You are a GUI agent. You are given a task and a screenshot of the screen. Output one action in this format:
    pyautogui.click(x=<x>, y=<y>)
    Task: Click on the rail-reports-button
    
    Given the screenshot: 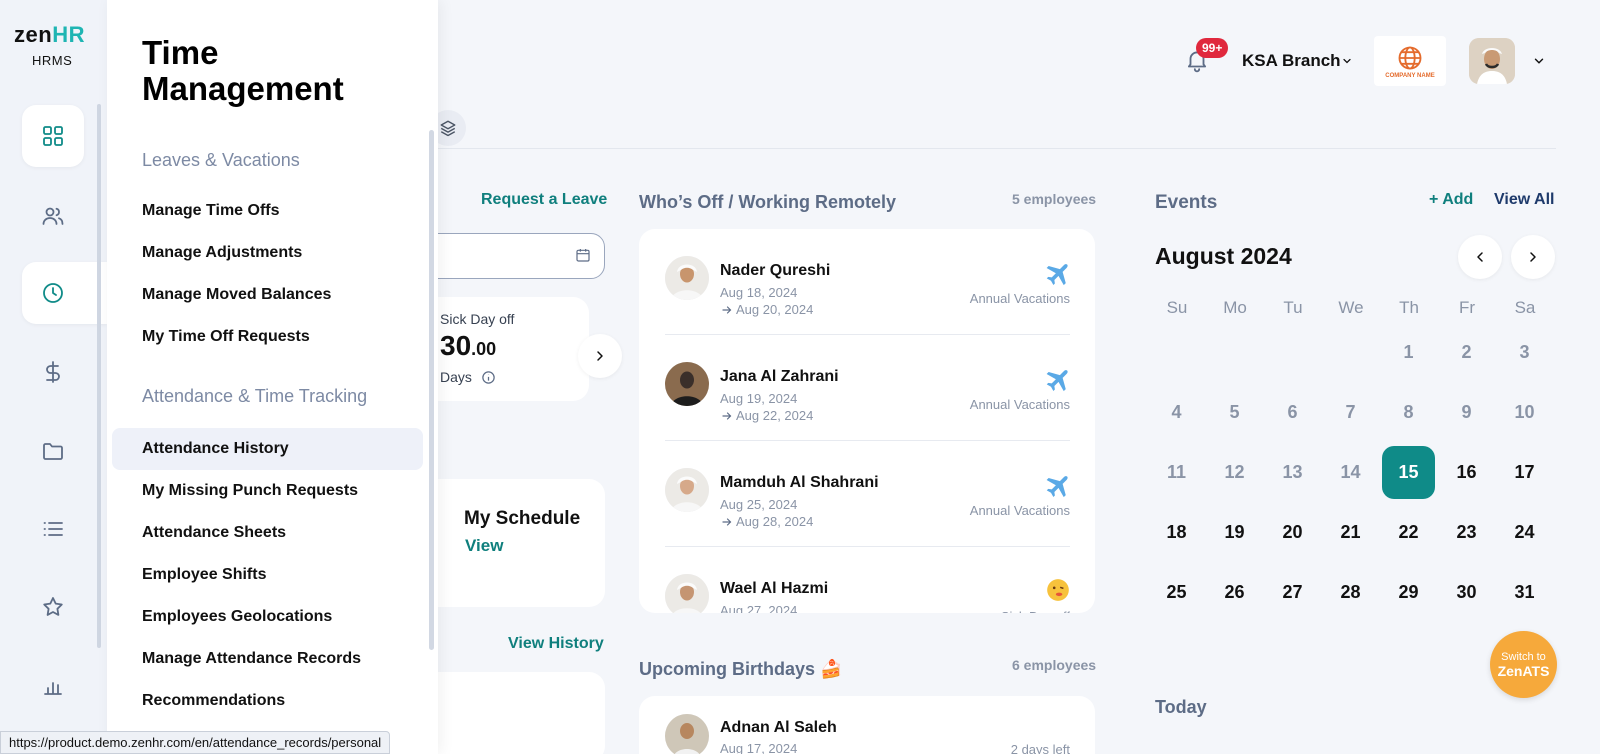 What is the action you would take?
    pyautogui.click(x=53, y=686)
    